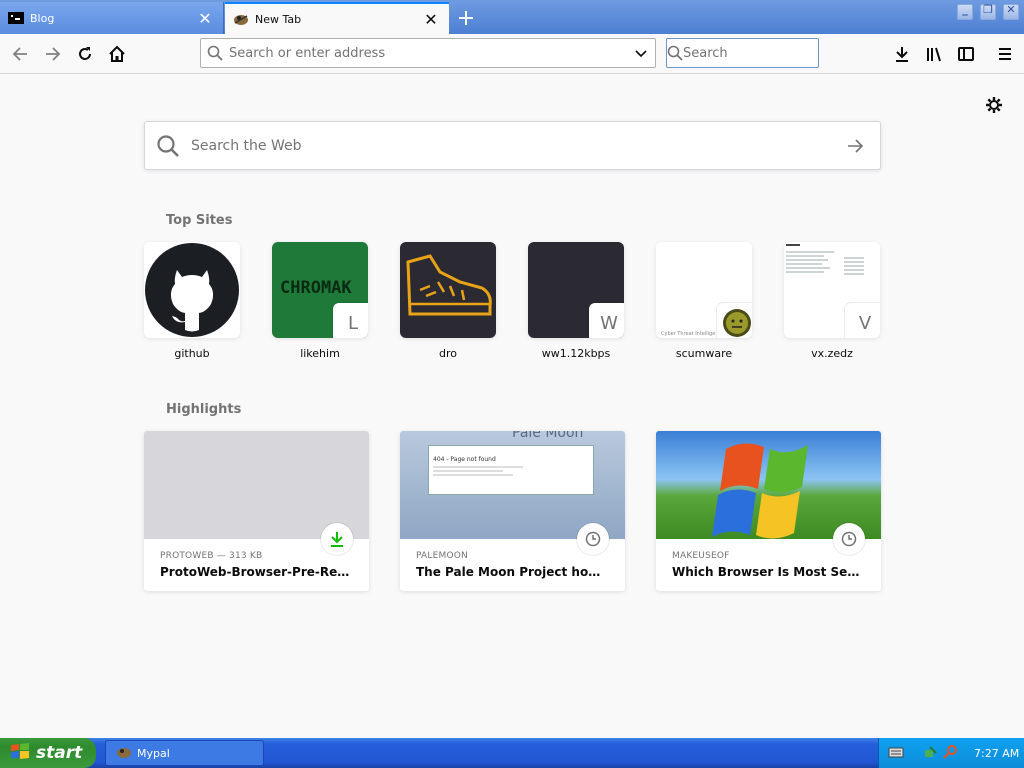 The height and width of the screenshot is (768, 1024). Describe the element at coordinates (478, 471) in the screenshot. I see `thumbnail-lines` at that location.